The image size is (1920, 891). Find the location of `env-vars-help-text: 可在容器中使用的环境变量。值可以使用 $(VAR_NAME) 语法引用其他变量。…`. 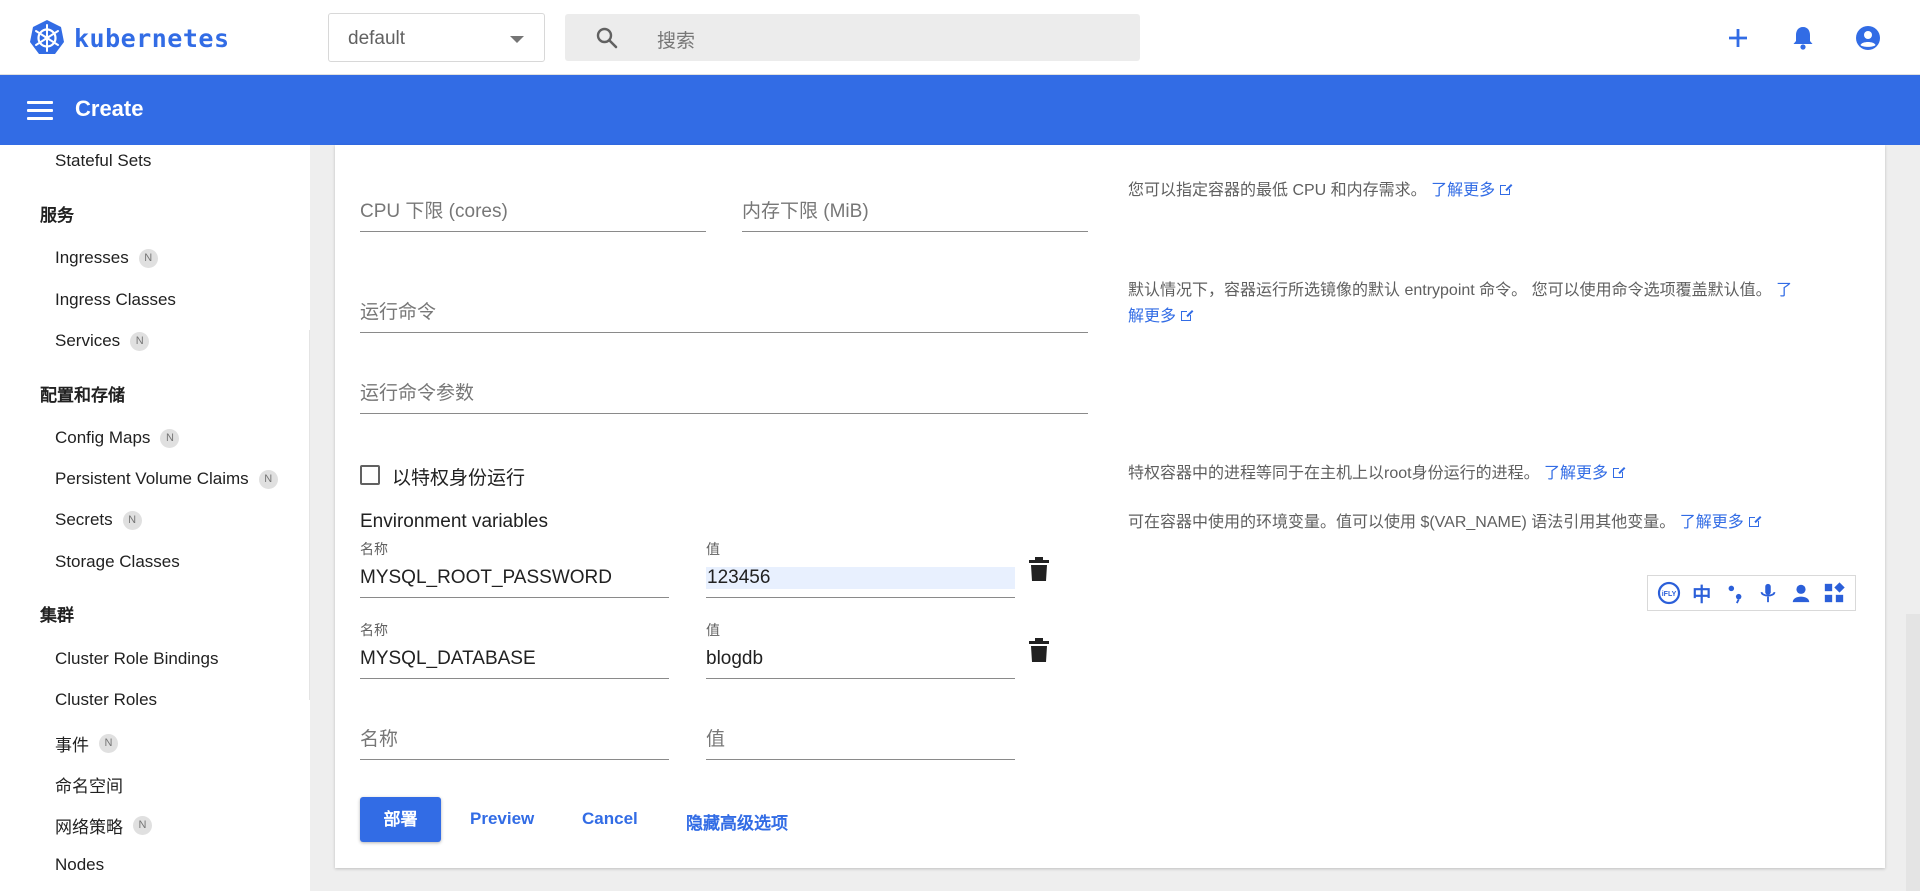

env-vars-help-text: 可在容器中使用的环境变量。值可以使用 $(VAR_NAME) 语法引用其他变量。… is located at coordinates (1488, 523).